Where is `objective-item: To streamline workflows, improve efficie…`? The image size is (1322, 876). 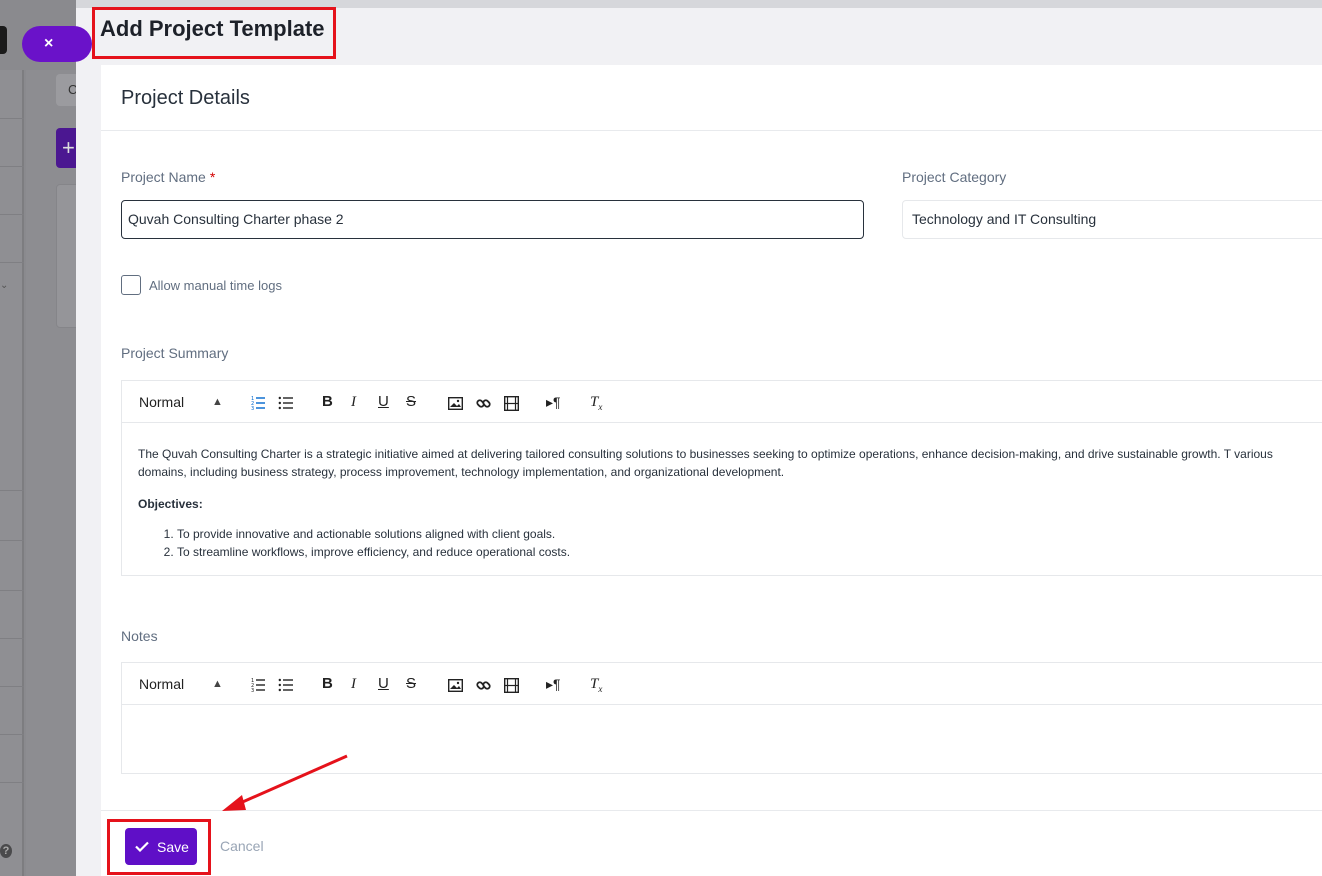
objective-item: To streamline workflows, improve efficie… is located at coordinates (741, 552).